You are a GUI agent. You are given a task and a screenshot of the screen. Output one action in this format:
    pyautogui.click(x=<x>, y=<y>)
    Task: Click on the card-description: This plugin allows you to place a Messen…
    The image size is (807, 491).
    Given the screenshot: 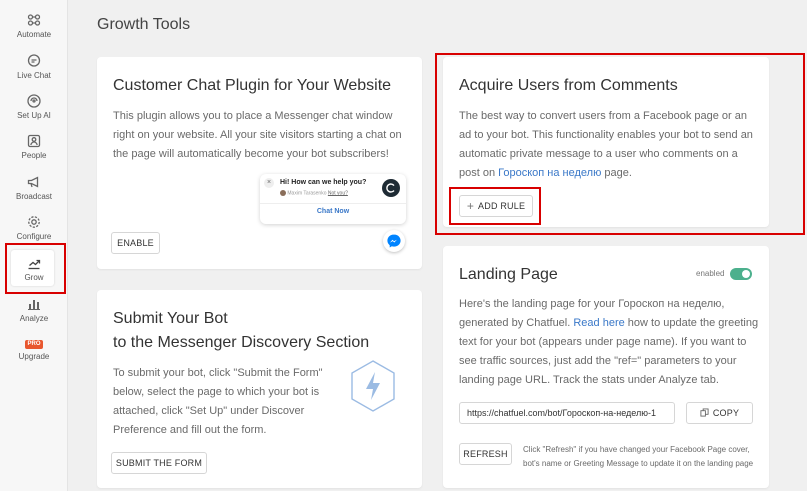 What is the action you would take?
    pyautogui.click(x=257, y=135)
    